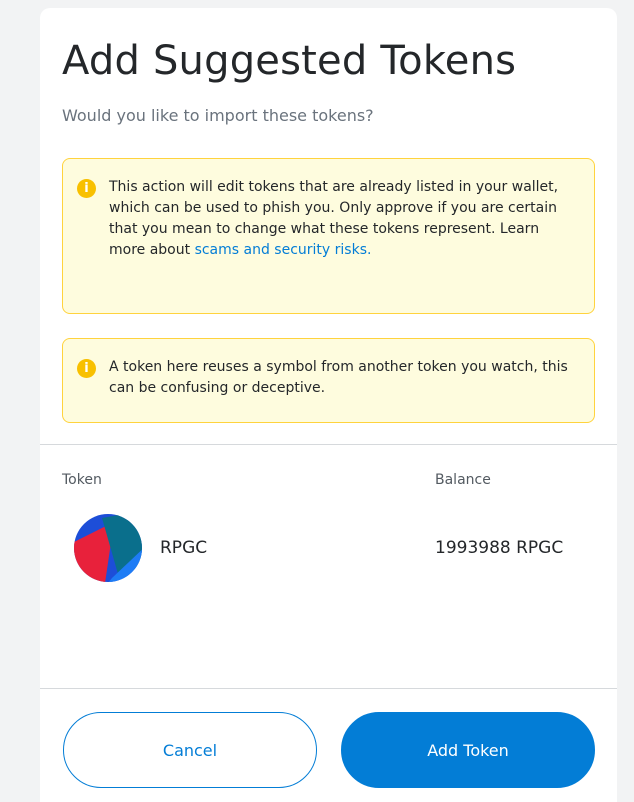 This screenshot has width=634, height=802. Describe the element at coordinates (283, 250) in the screenshot. I see `scams-security-risks-link: scams and security risks.` at that location.